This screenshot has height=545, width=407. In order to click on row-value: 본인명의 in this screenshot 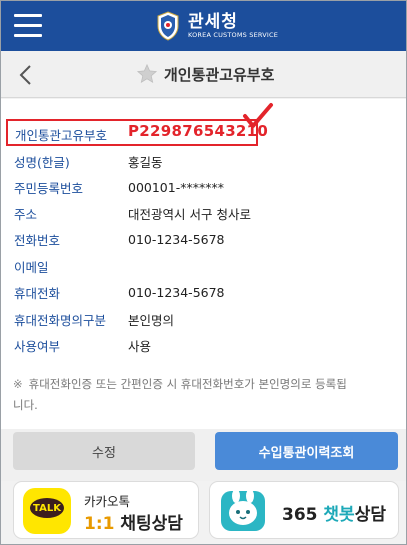, I will do `click(151, 320)`.